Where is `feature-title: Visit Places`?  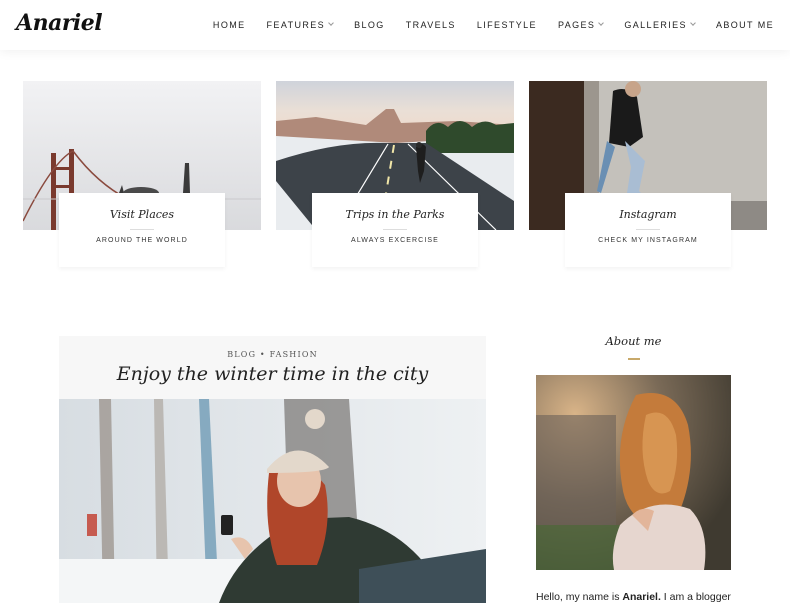 feature-title: Visit Places is located at coordinates (142, 214).